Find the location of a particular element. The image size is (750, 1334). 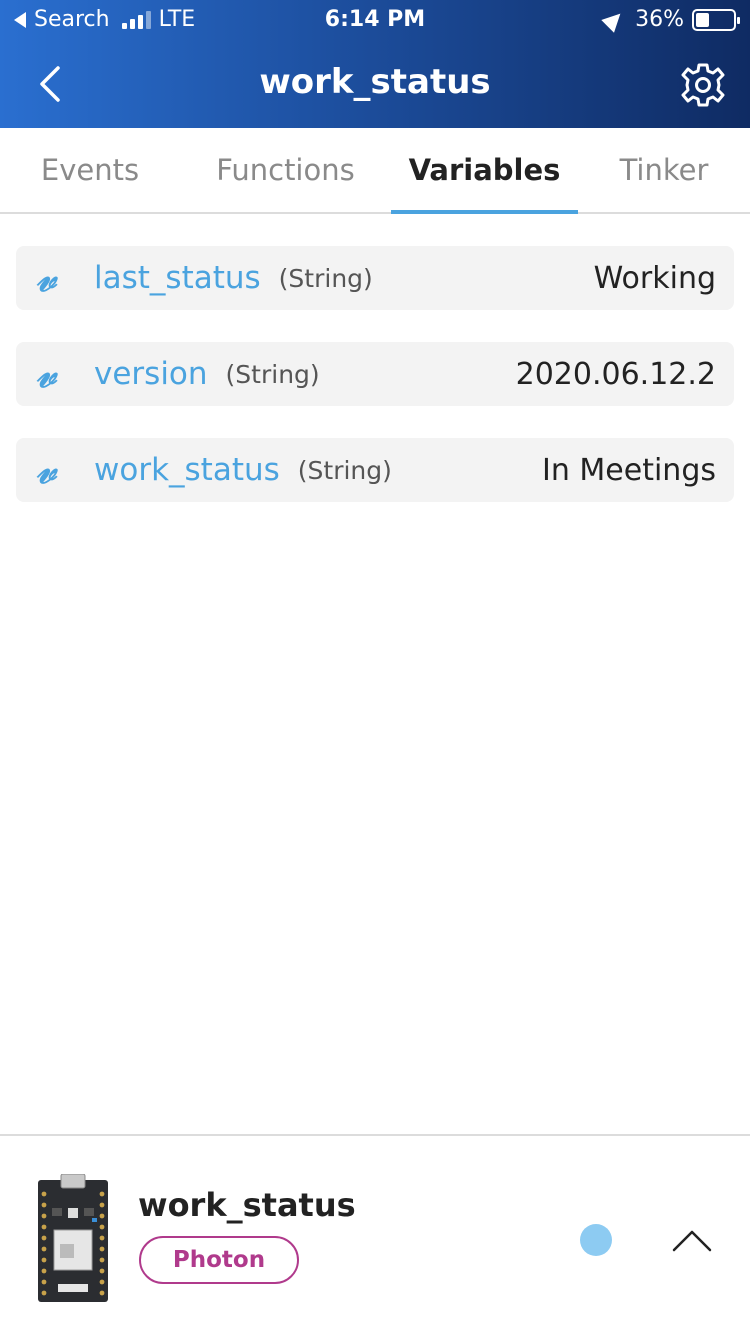

variable-value: Working is located at coordinates (654, 278).